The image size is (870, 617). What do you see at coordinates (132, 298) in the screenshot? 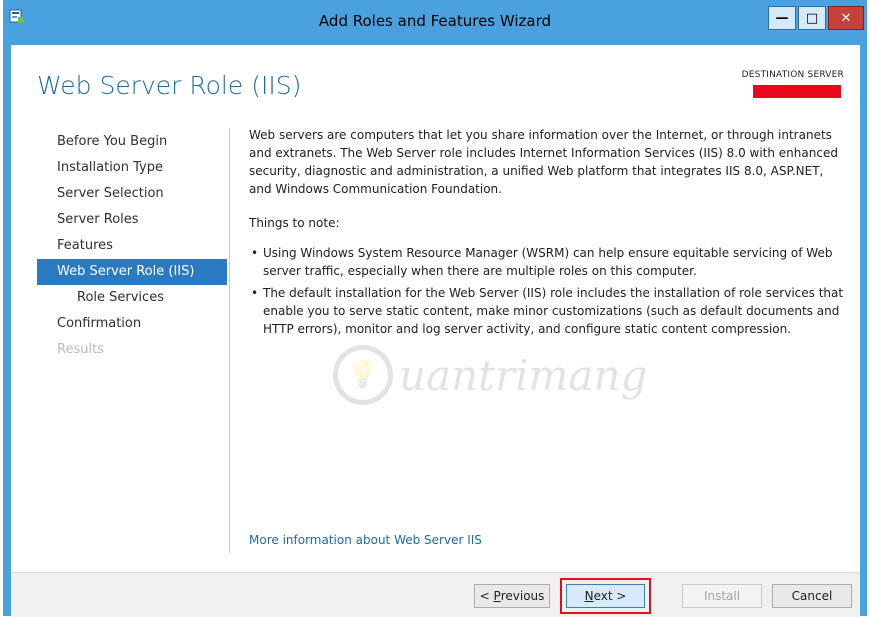
I see `nav-item-role-services: Role Services` at bounding box center [132, 298].